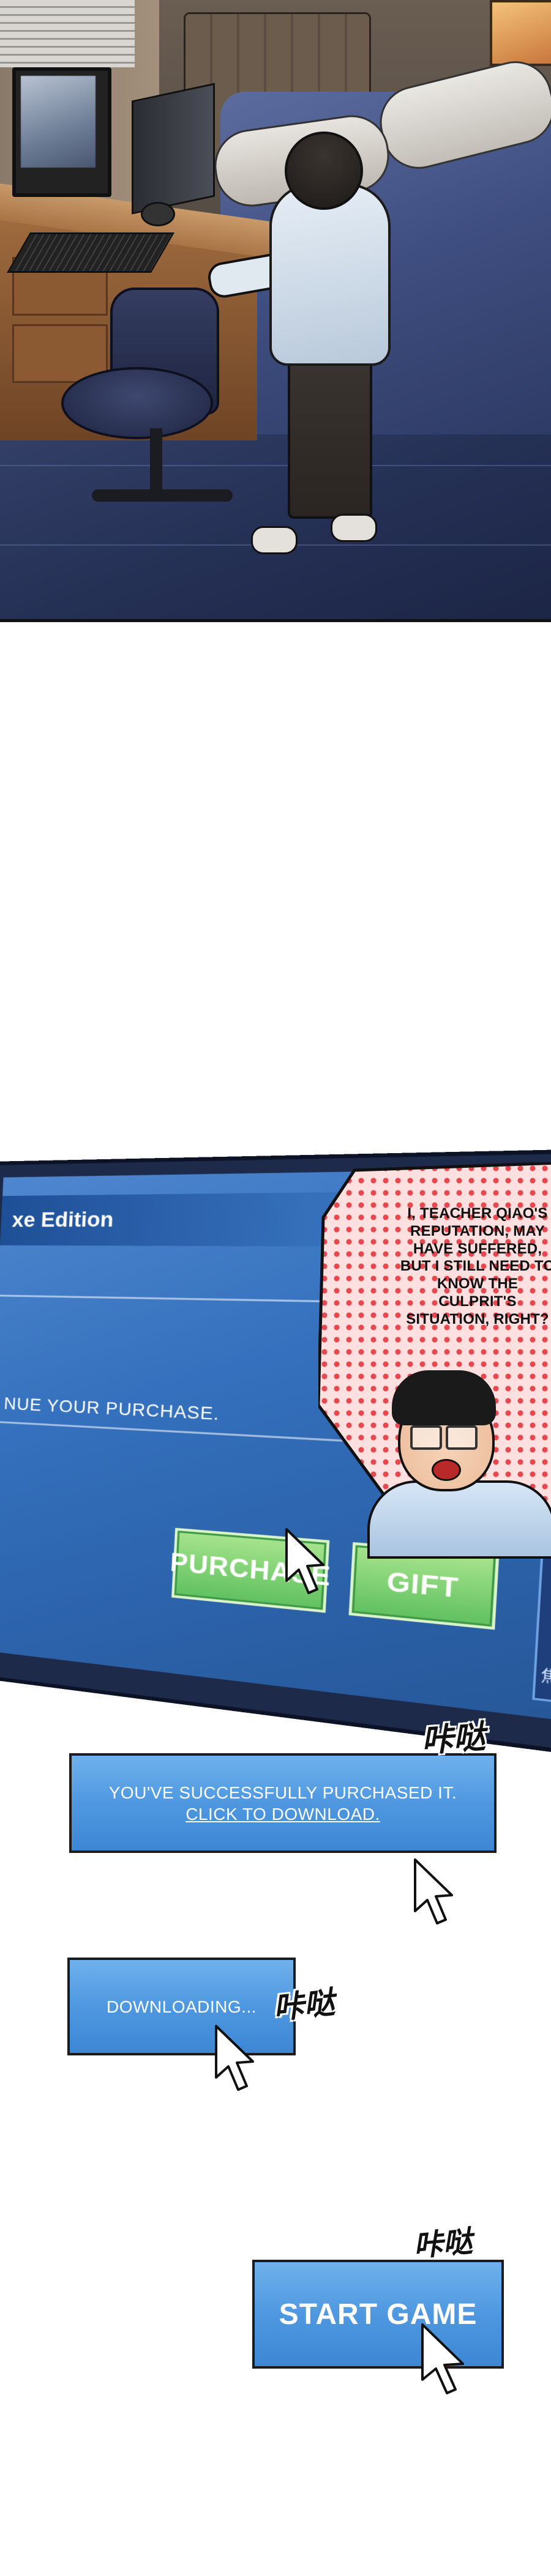 Image resolution: width=551 pixels, height=2576 pixels. What do you see at coordinates (174, 149) in the screenshot?
I see `computer-tower` at bounding box center [174, 149].